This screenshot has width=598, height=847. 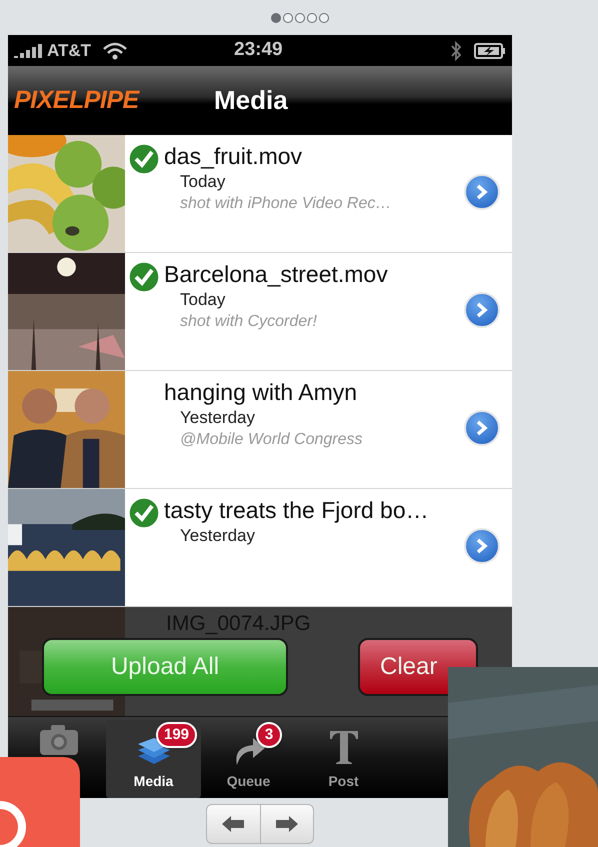 What do you see at coordinates (69, 51) in the screenshot?
I see `carrier-name: AT&T` at bounding box center [69, 51].